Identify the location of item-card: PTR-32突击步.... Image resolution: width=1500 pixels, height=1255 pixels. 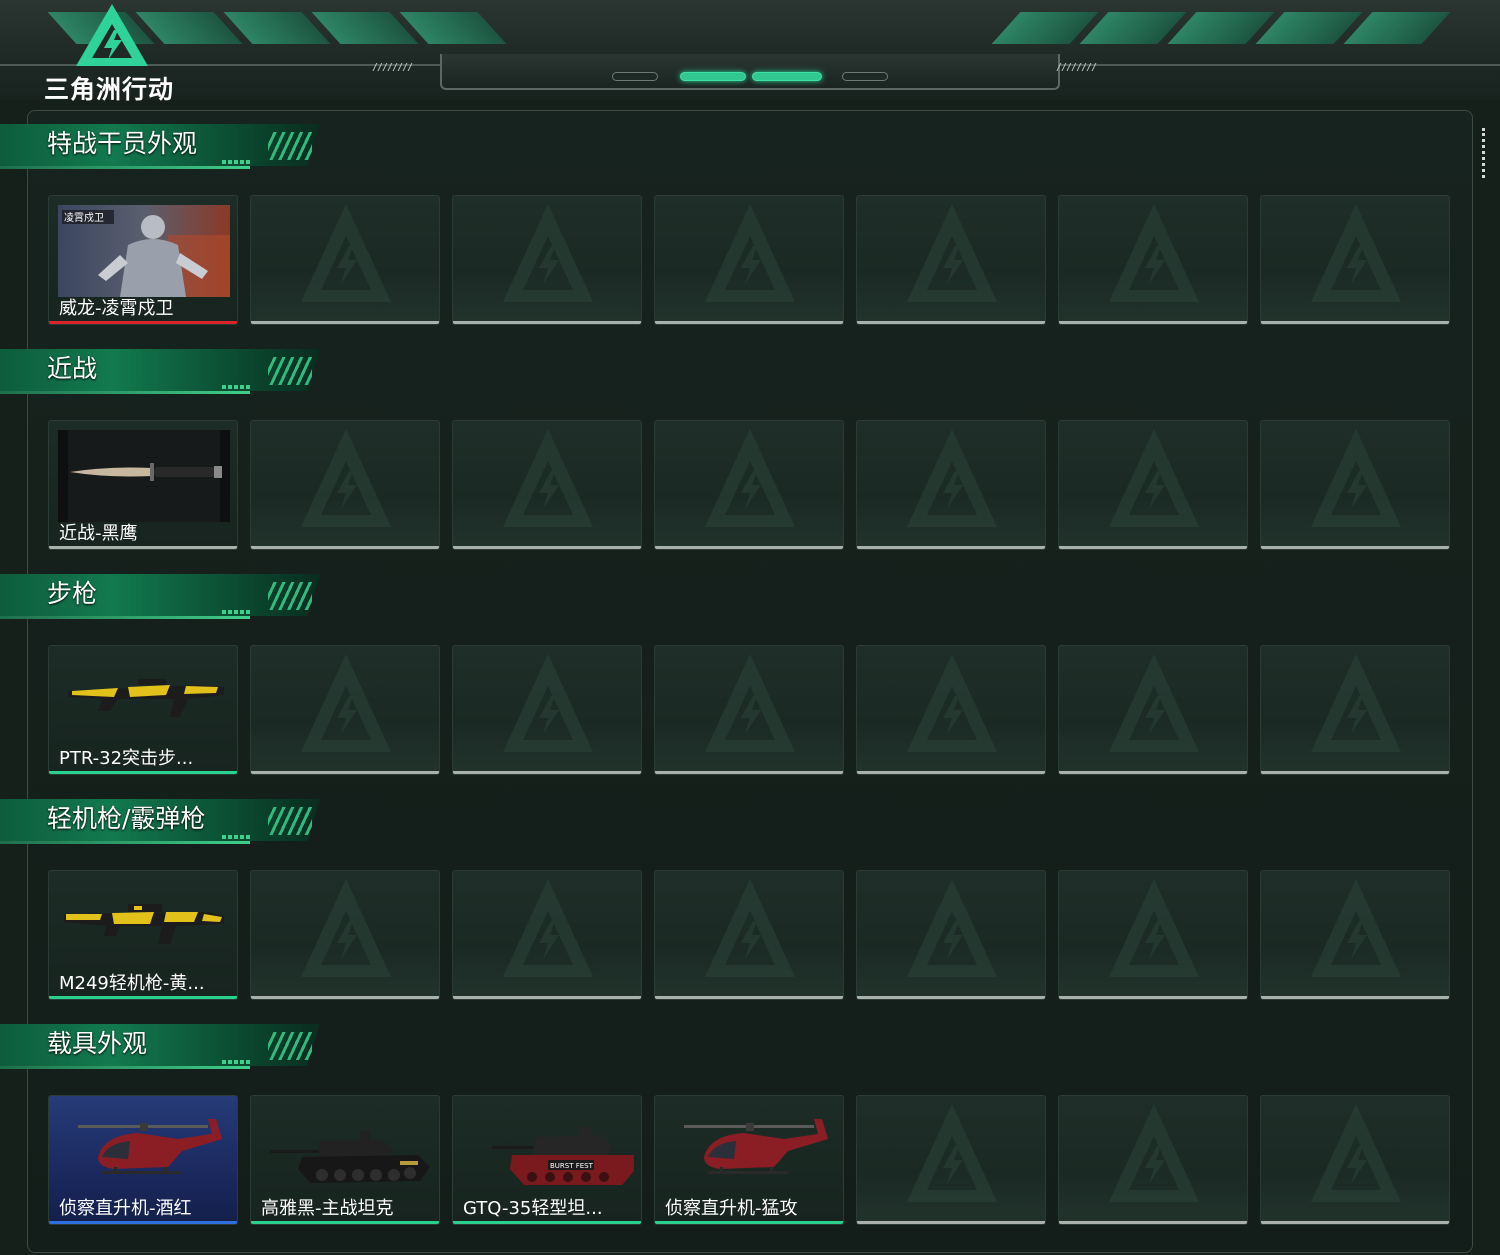
(143, 710).